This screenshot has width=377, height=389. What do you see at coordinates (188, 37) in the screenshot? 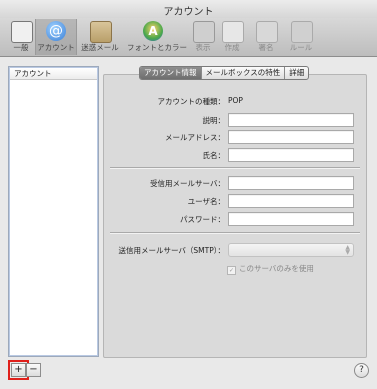
I see `toolbar: 一般 @ アカウント 迷惑メール A フォントとカラー 表示 作成 署名 ルール` at bounding box center [188, 37].